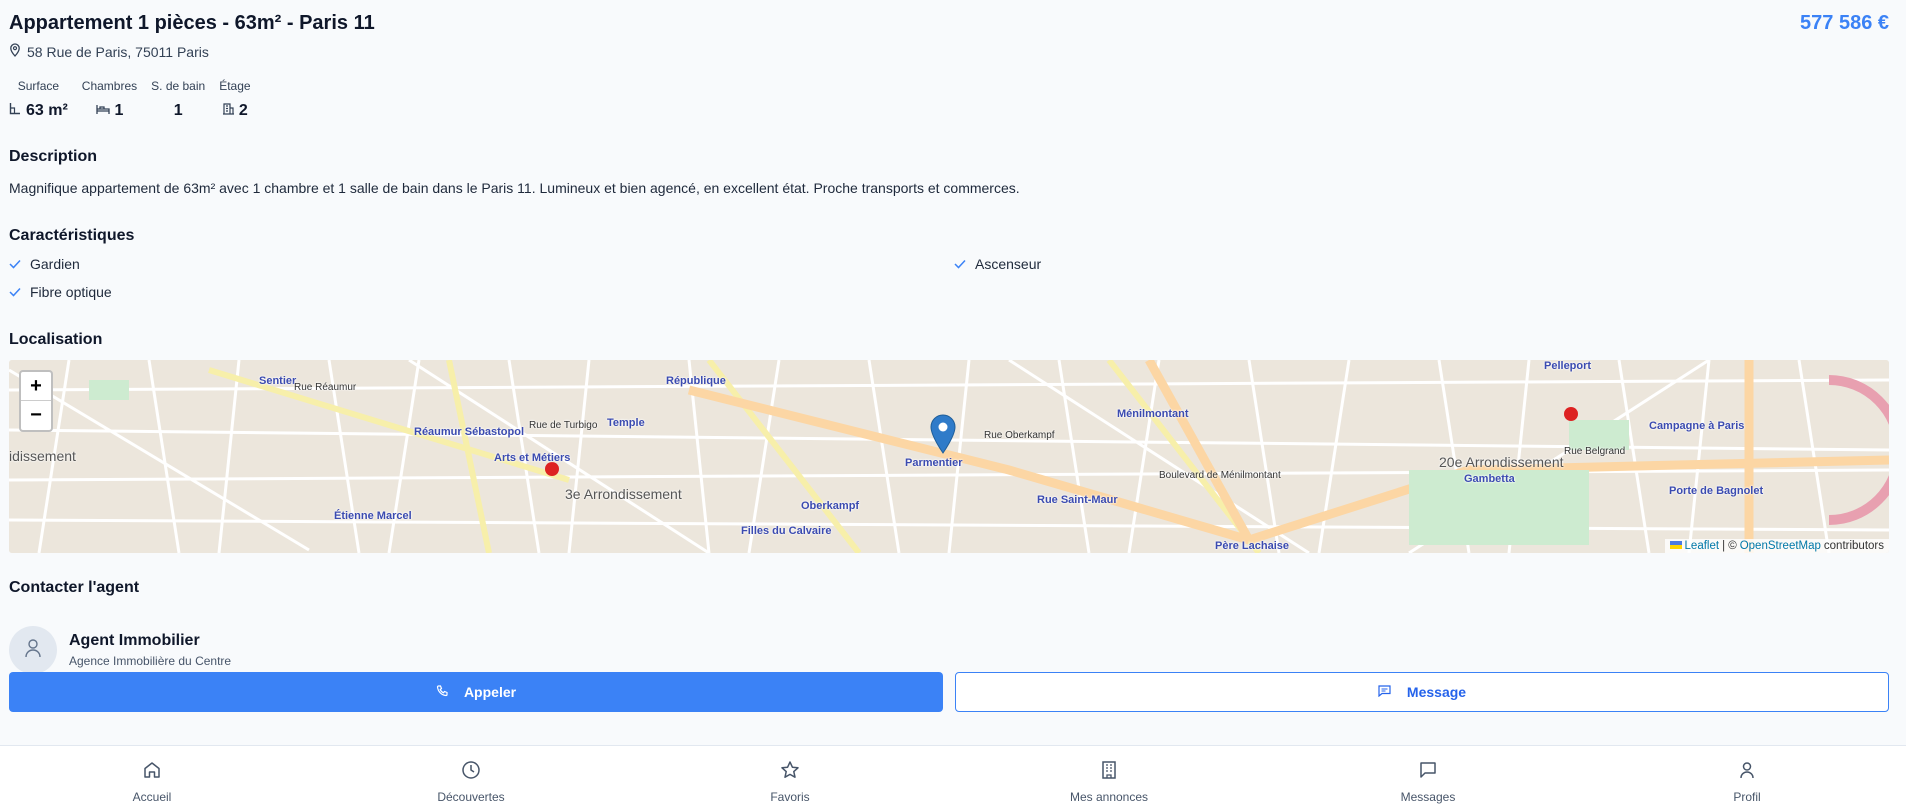  I want to click on leaflet-link: Leaflet, so click(1702, 546).